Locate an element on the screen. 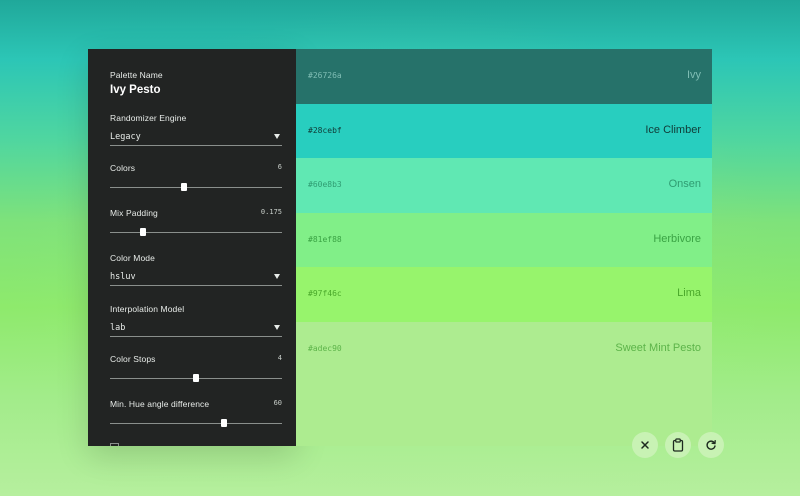  swatch-hex: #97f46c is located at coordinates (325, 293).